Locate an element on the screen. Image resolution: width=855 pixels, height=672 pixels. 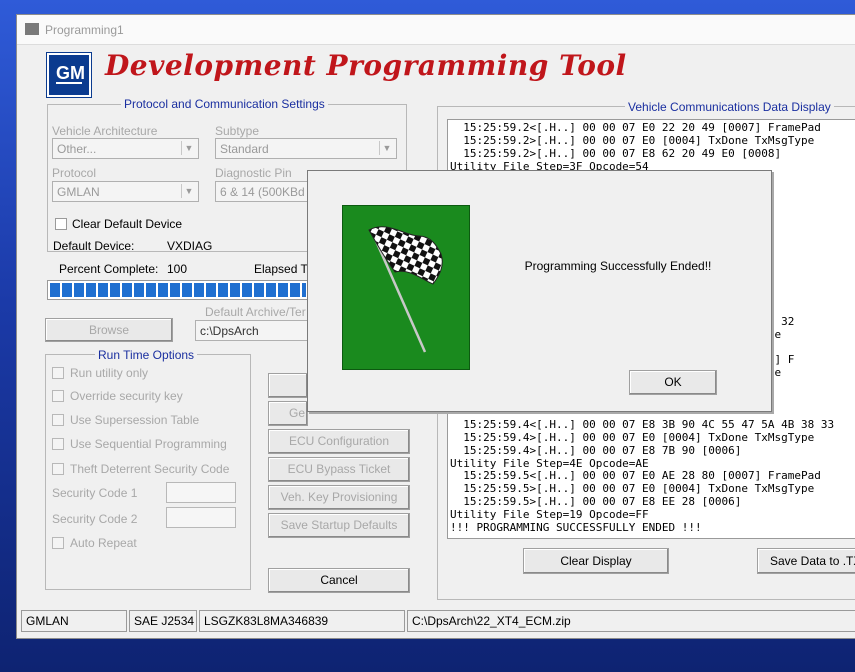
diagnostic-pin-value: 6 & 14 (500KBd is located at coordinates (262, 192).